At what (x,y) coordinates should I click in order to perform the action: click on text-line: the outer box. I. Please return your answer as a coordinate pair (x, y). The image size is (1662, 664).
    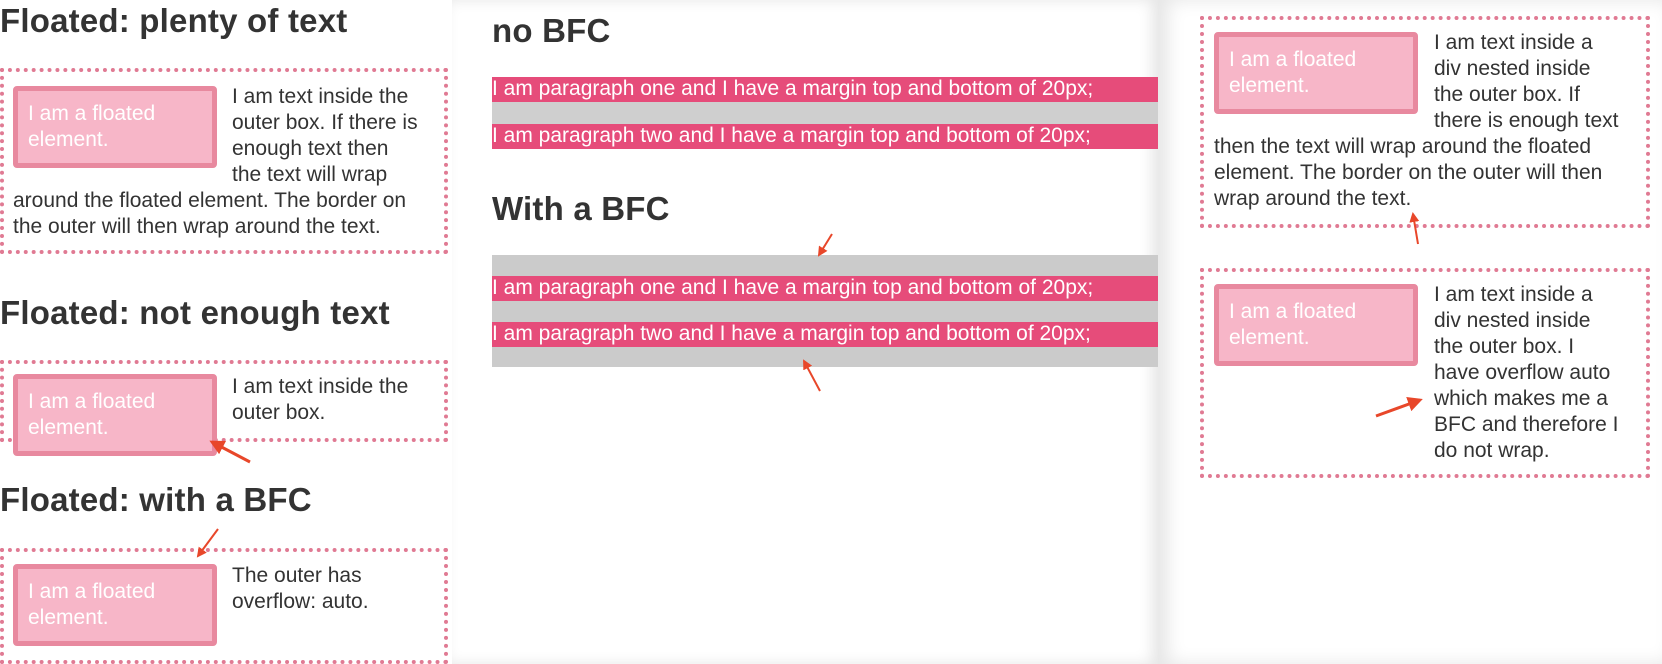
    Looking at the image, I should click on (1504, 346).